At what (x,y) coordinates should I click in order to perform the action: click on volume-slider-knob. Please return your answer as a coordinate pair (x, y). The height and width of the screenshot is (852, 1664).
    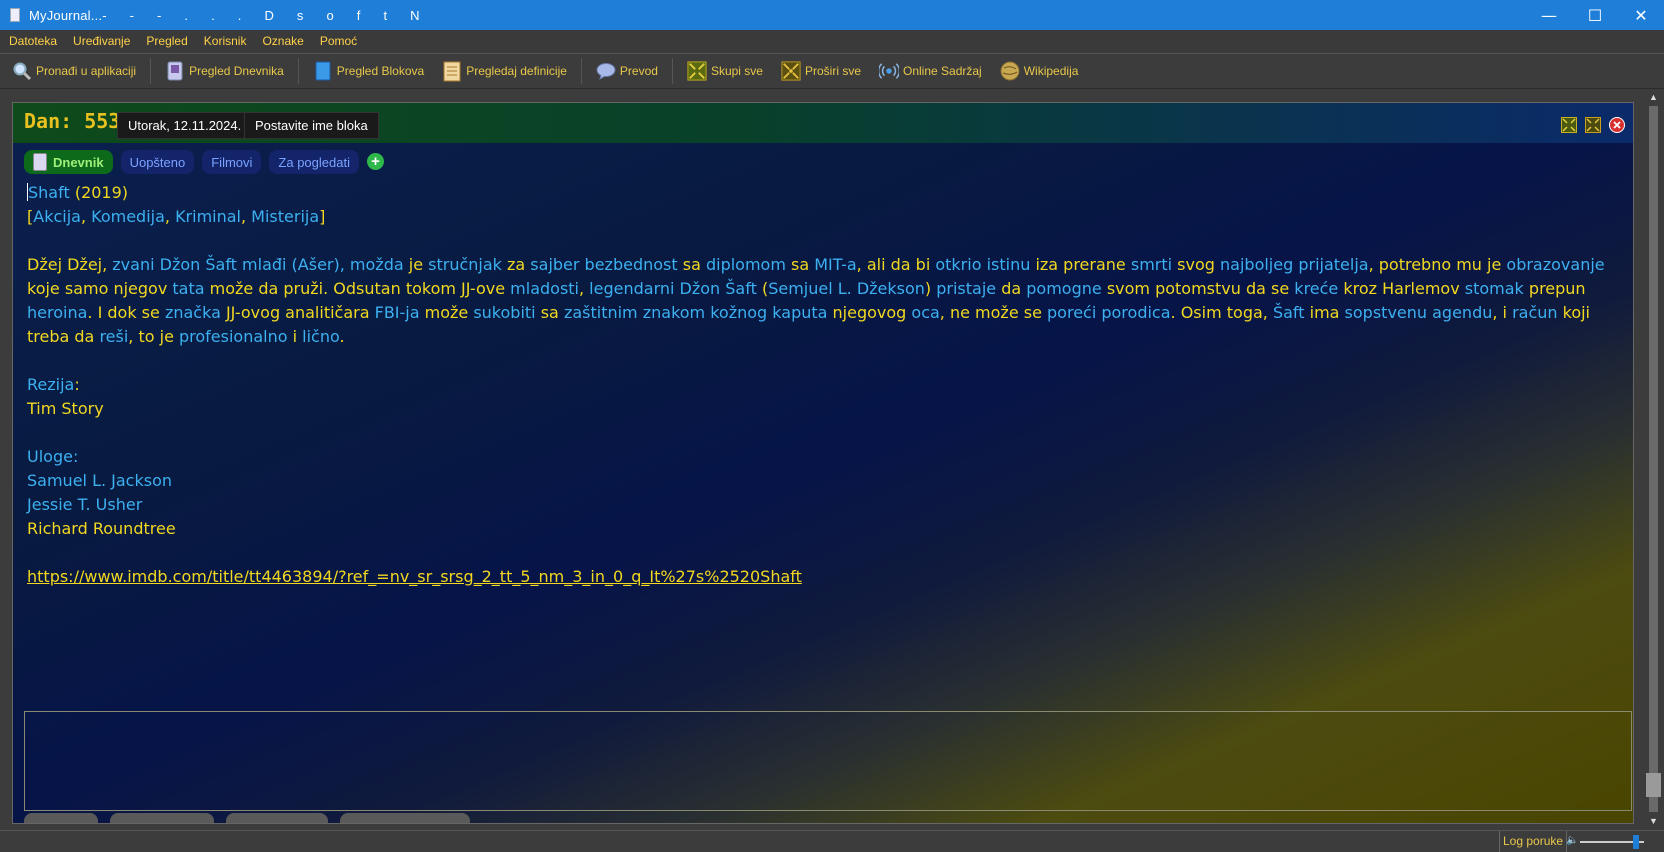
    Looking at the image, I should click on (1636, 842).